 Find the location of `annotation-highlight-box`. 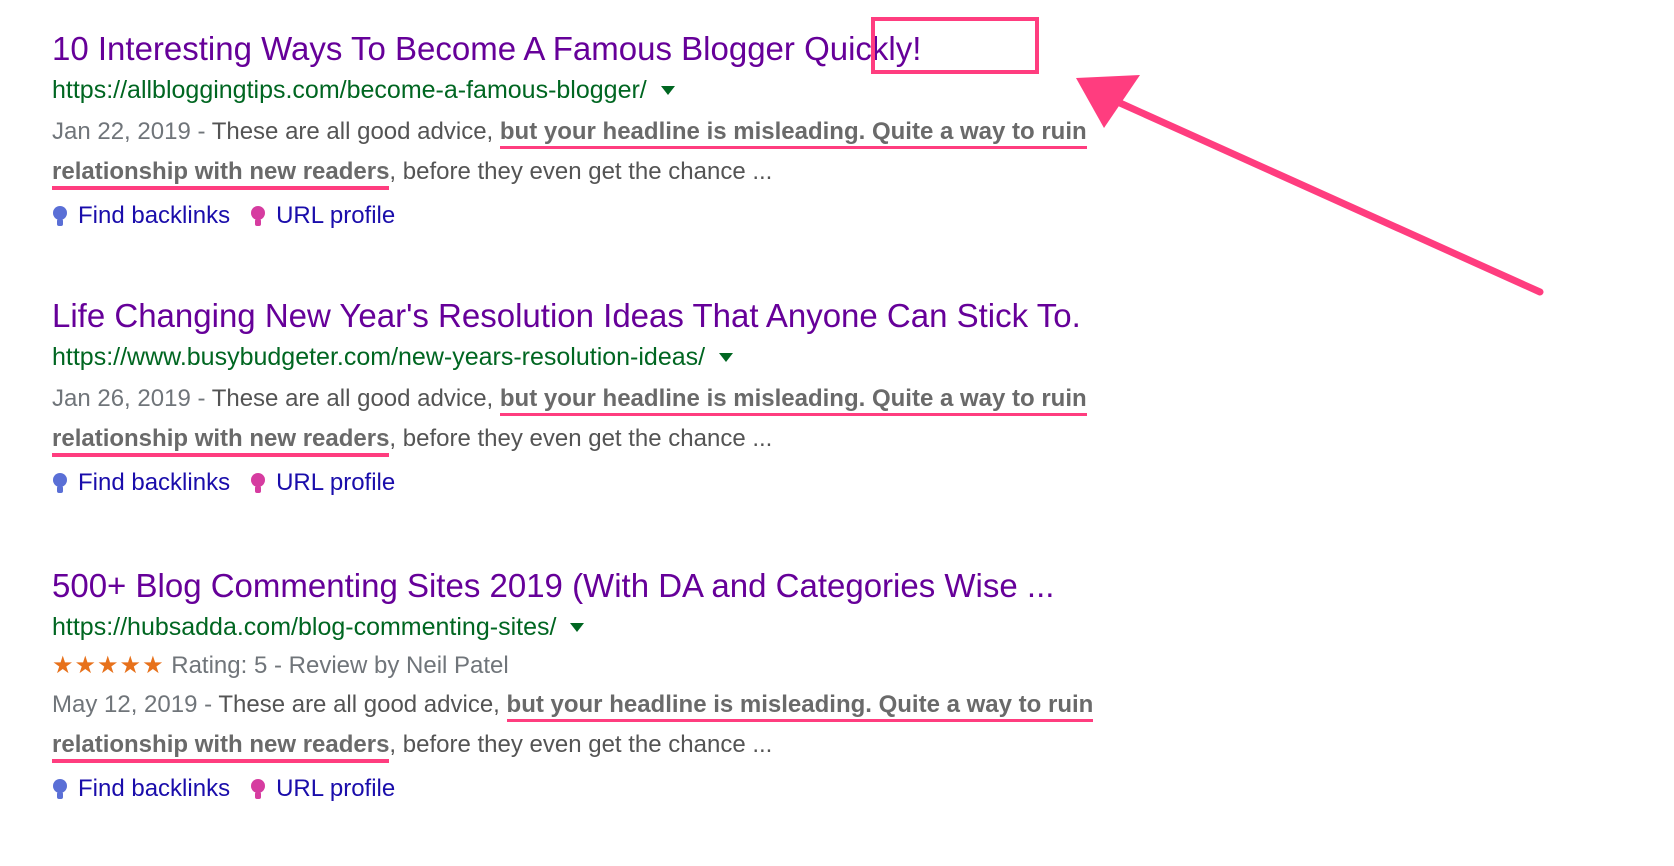

annotation-highlight-box is located at coordinates (955, 45).